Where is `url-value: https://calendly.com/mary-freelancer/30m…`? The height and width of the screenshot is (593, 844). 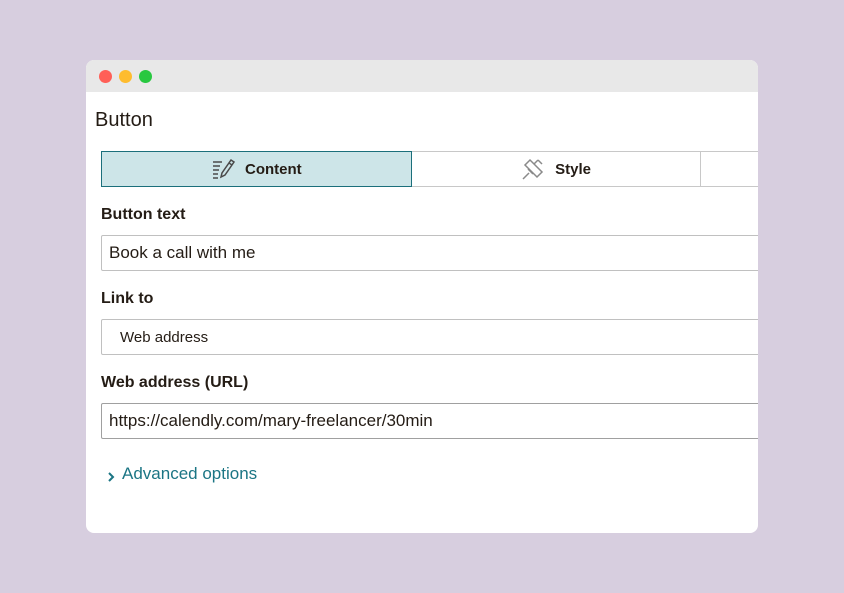
url-value: https://calendly.com/mary-freelancer/30m… is located at coordinates (271, 420).